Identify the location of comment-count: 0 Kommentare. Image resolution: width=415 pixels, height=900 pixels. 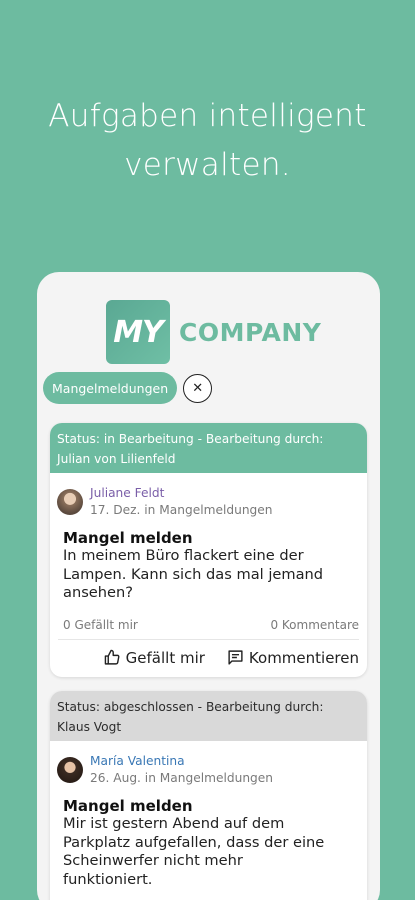
(314, 624).